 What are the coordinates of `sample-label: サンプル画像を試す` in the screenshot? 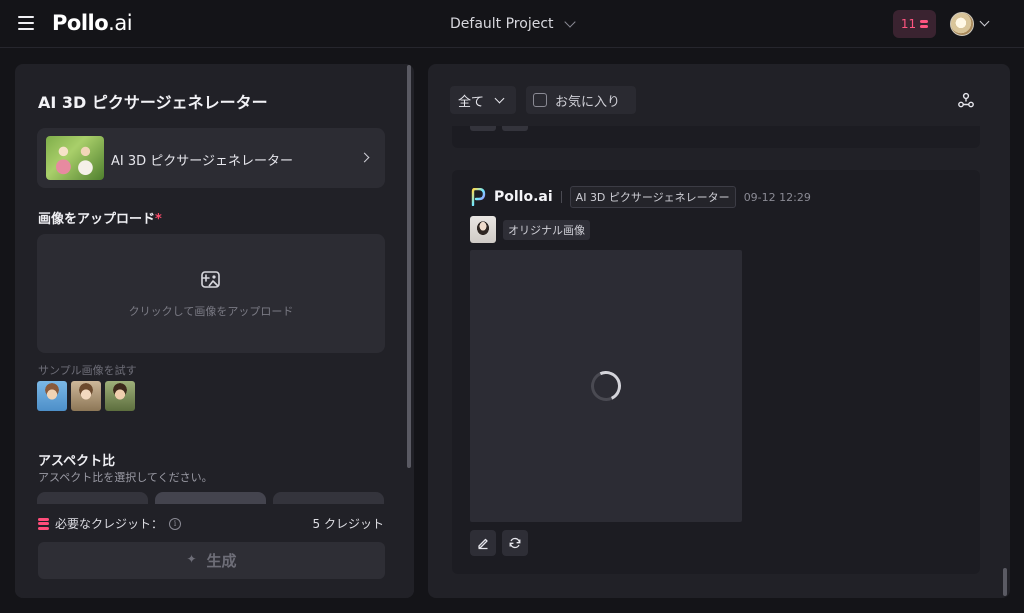 It's located at (87, 370).